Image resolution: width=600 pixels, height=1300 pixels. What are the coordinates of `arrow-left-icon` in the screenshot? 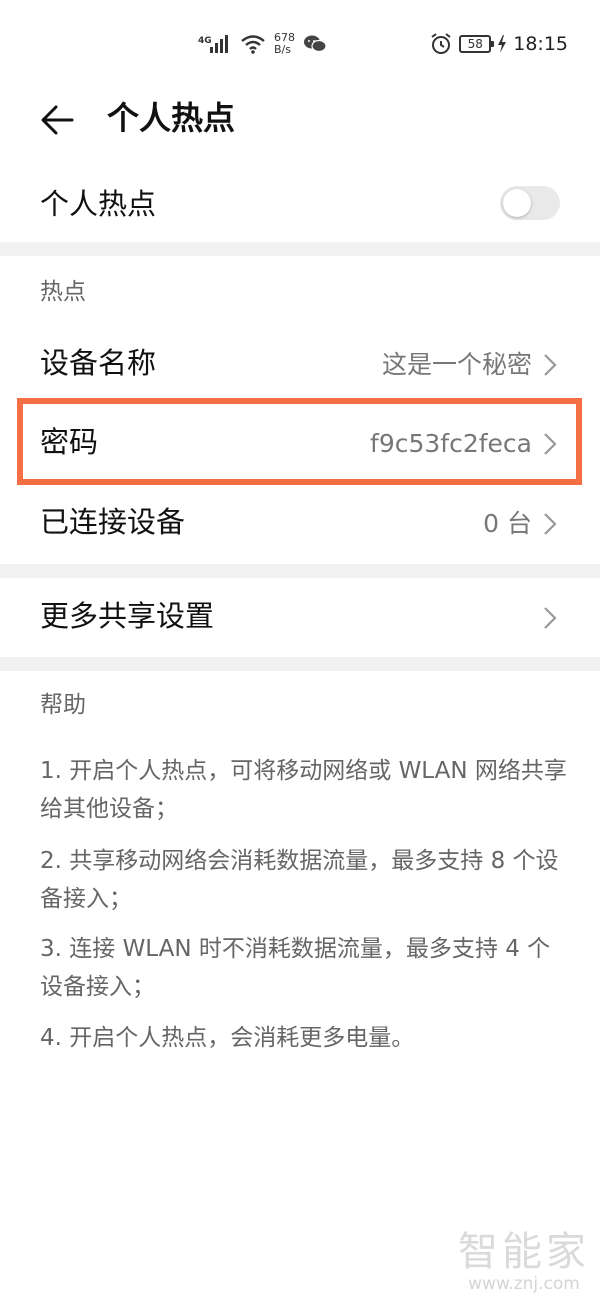 It's located at (57, 120).